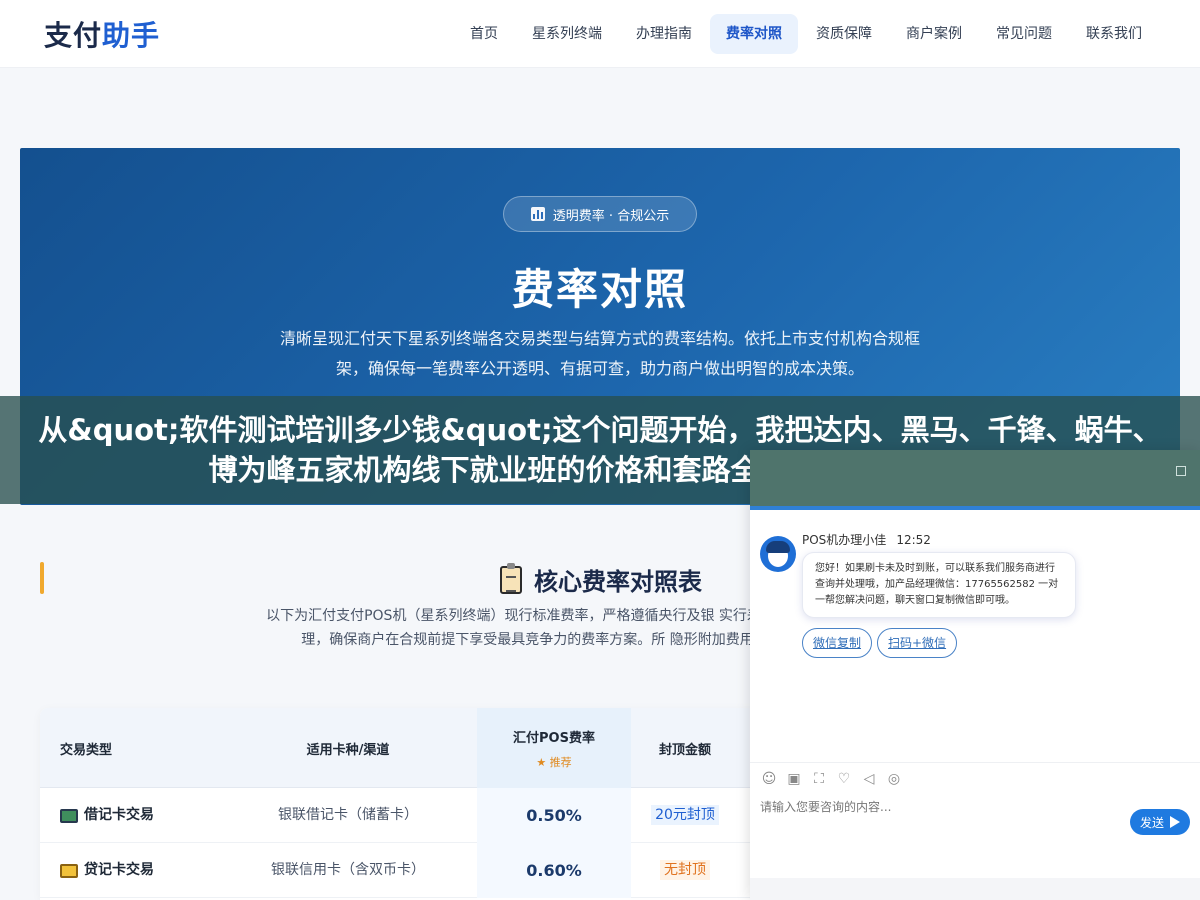 Image resolution: width=1200 pixels, height=900 pixels. What do you see at coordinates (69, 870) in the screenshot?
I see `credit-card-icon` at bounding box center [69, 870].